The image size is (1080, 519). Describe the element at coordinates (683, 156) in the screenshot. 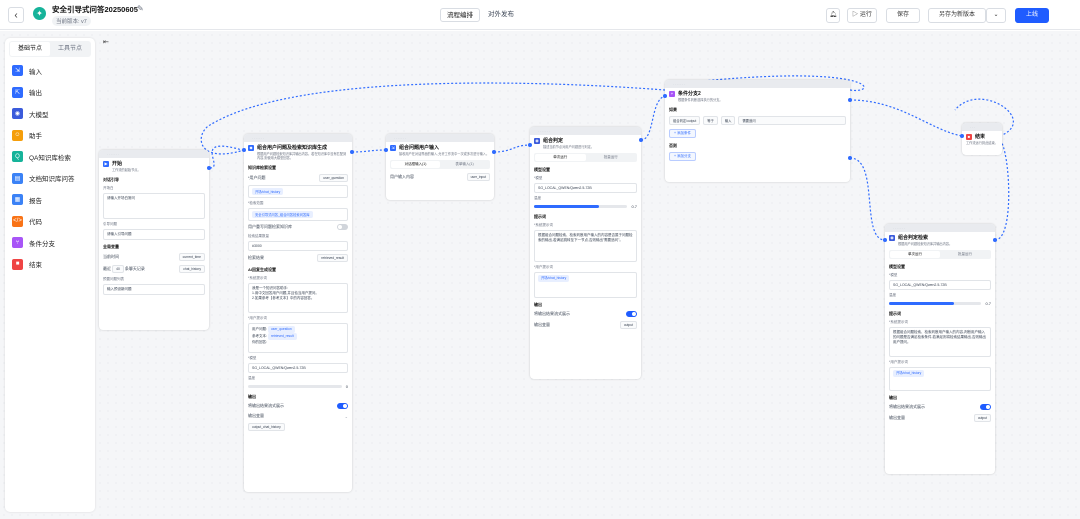

I see `add-branch-button: + 添加分支` at that location.